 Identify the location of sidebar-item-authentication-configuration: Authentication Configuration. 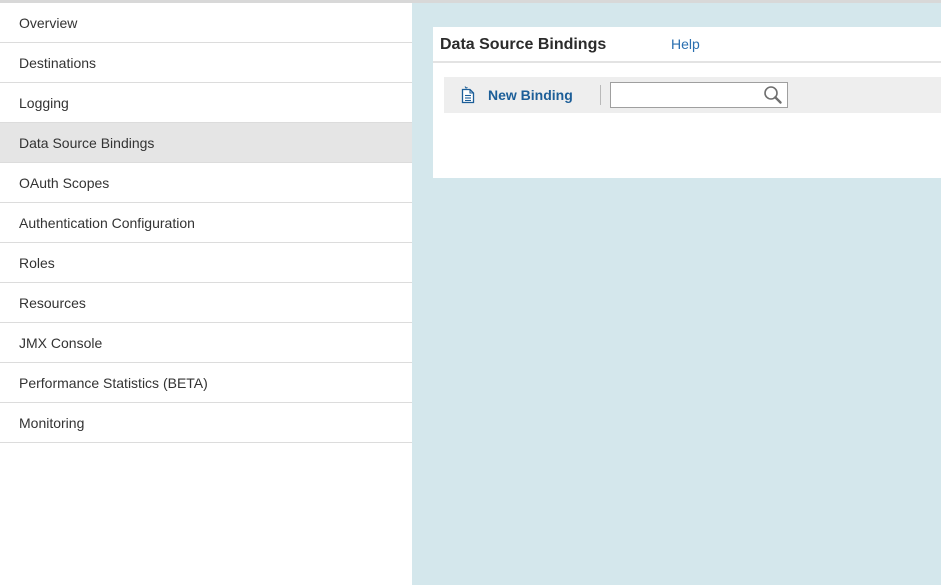
(206, 223).